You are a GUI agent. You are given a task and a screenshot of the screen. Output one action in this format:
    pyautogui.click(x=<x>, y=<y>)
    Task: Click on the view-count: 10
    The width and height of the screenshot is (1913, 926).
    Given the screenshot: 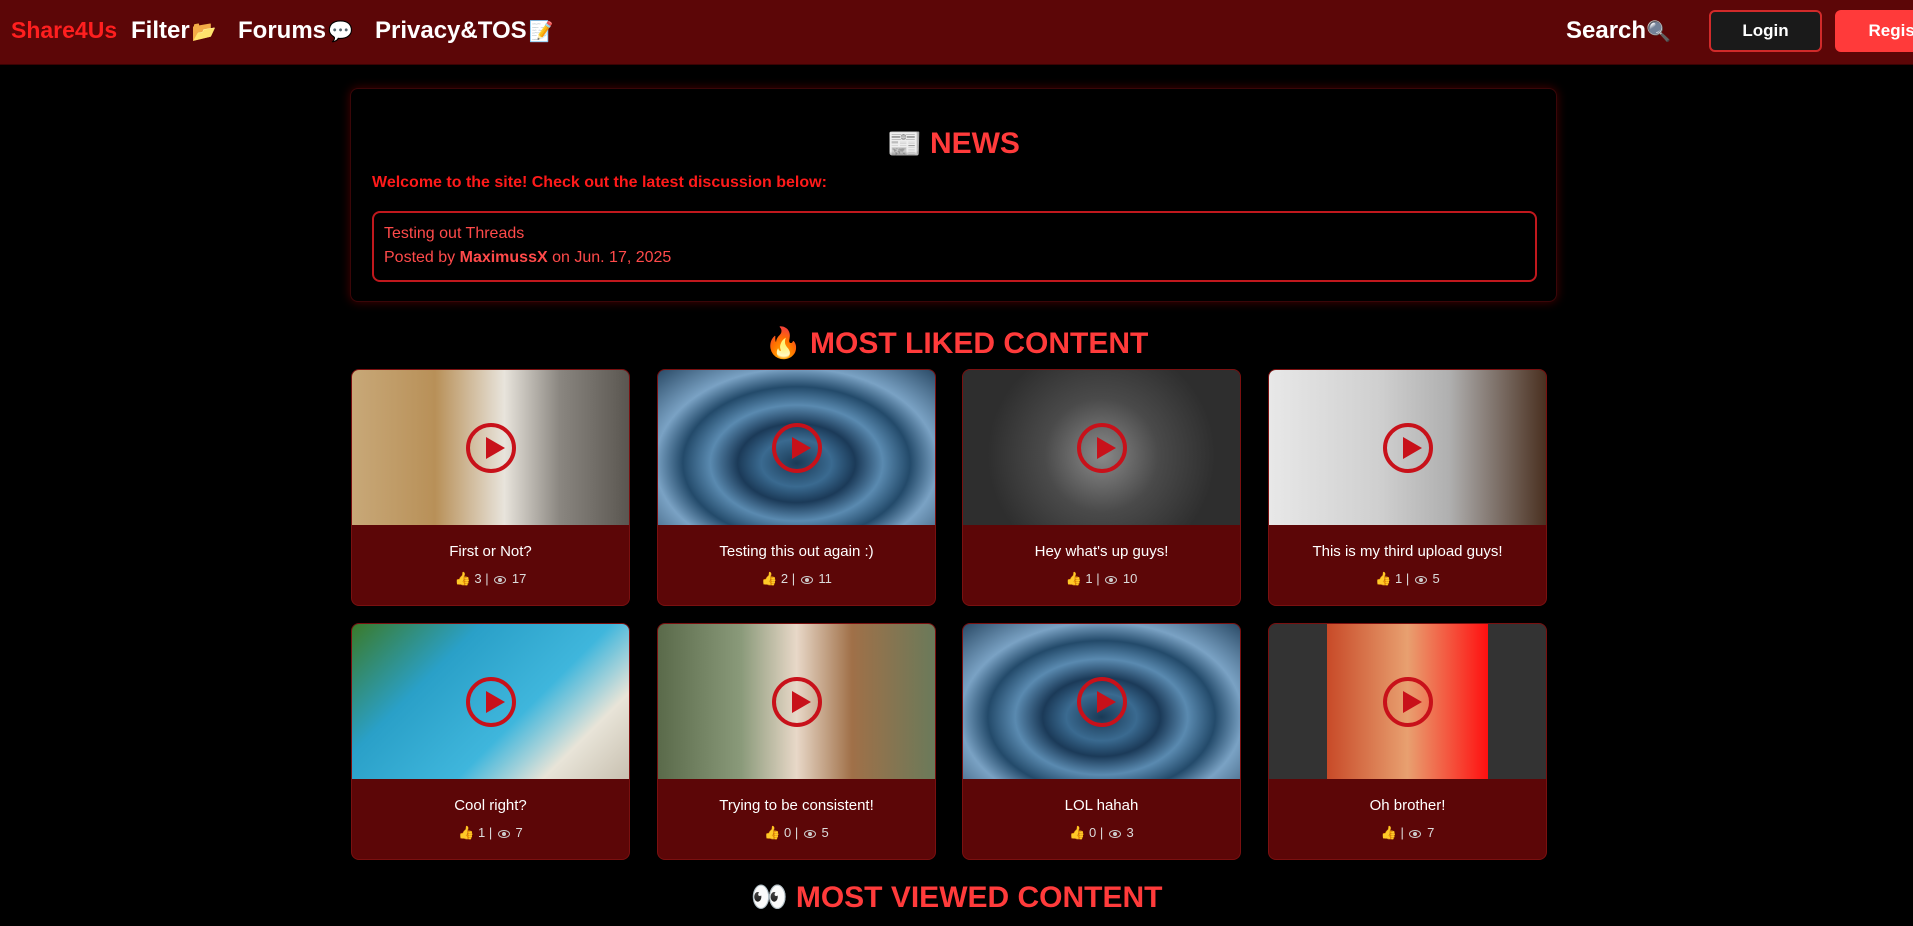 What is the action you would take?
    pyautogui.click(x=1130, y=578)
    